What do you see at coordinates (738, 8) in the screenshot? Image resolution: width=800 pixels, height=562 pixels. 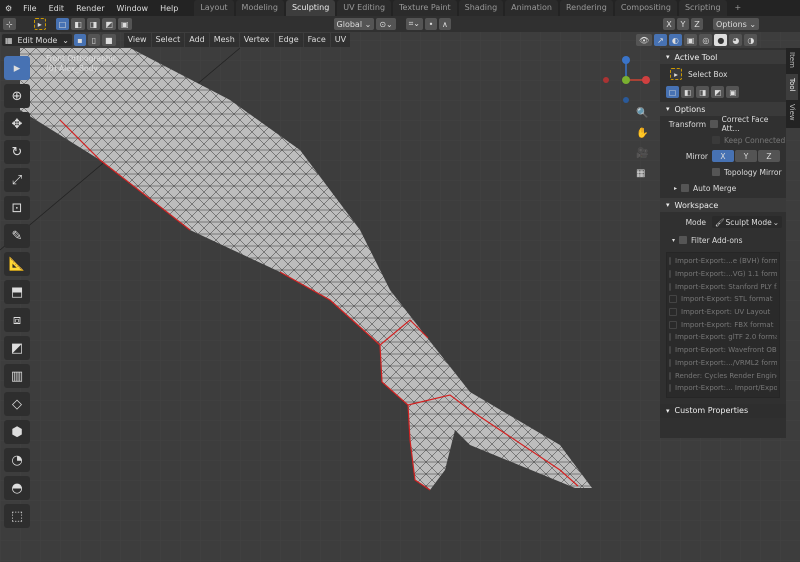 I see `add-workspace-button: +` at bounding box center [738, 8].